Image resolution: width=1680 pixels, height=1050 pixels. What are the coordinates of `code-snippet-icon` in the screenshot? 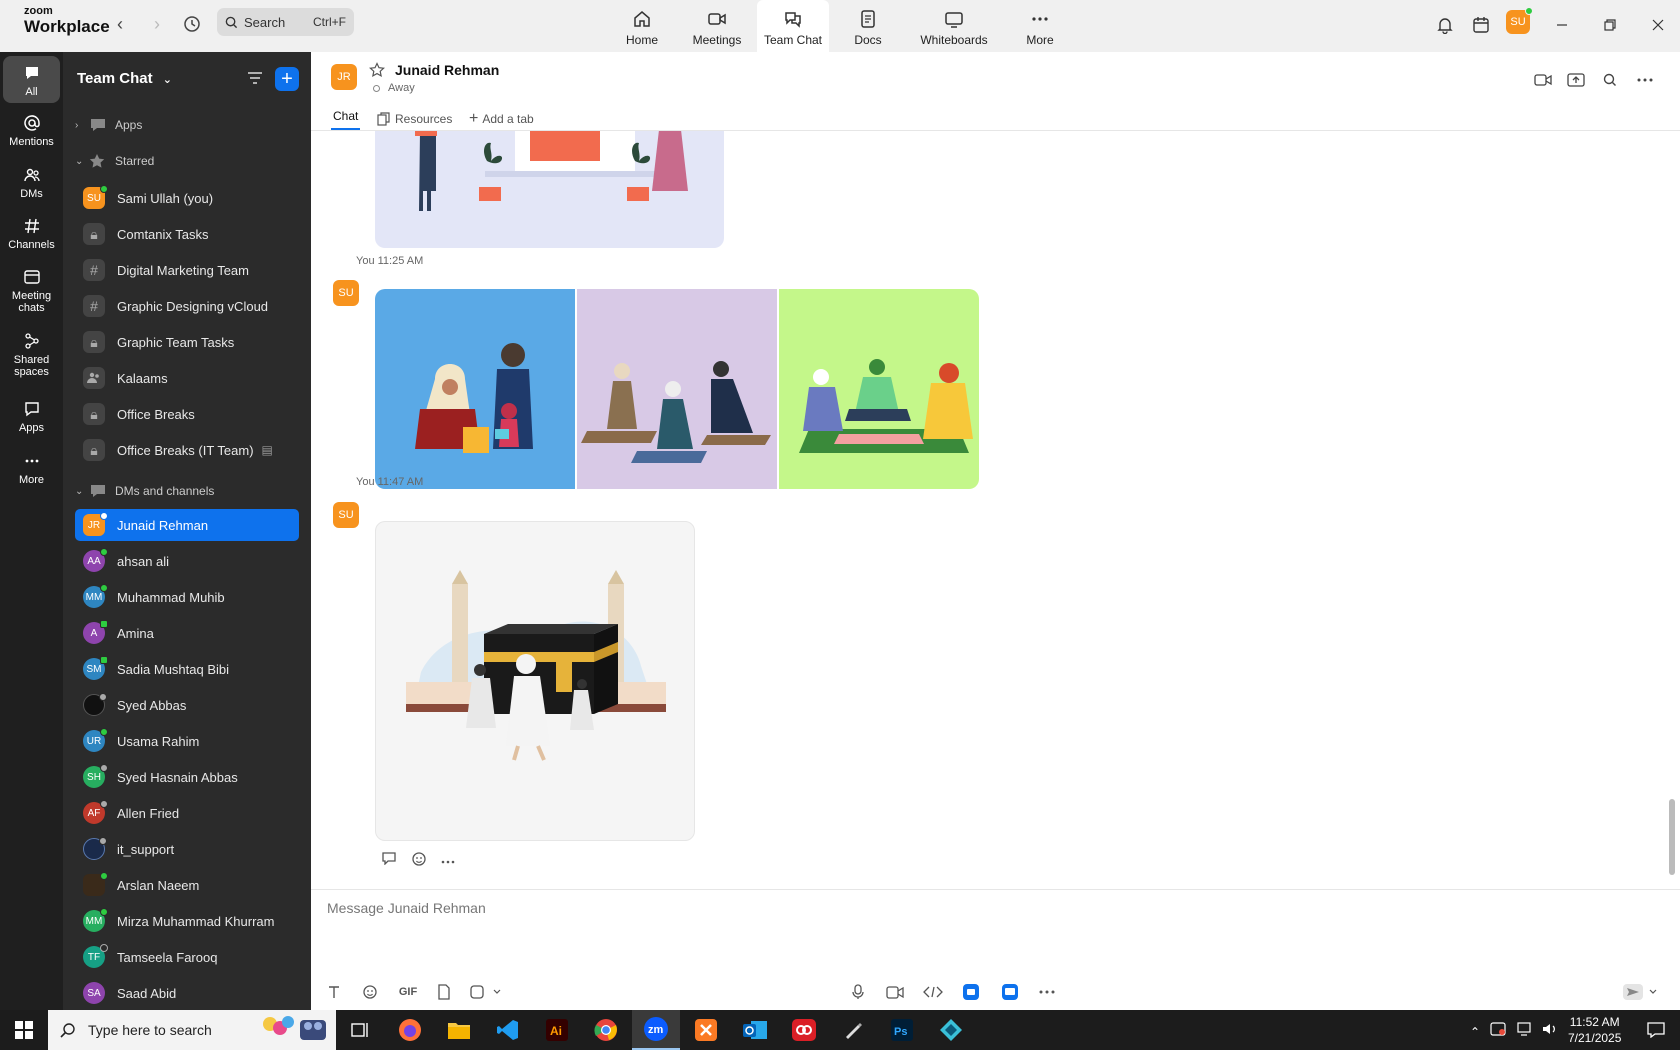 It's located at (933, 992).